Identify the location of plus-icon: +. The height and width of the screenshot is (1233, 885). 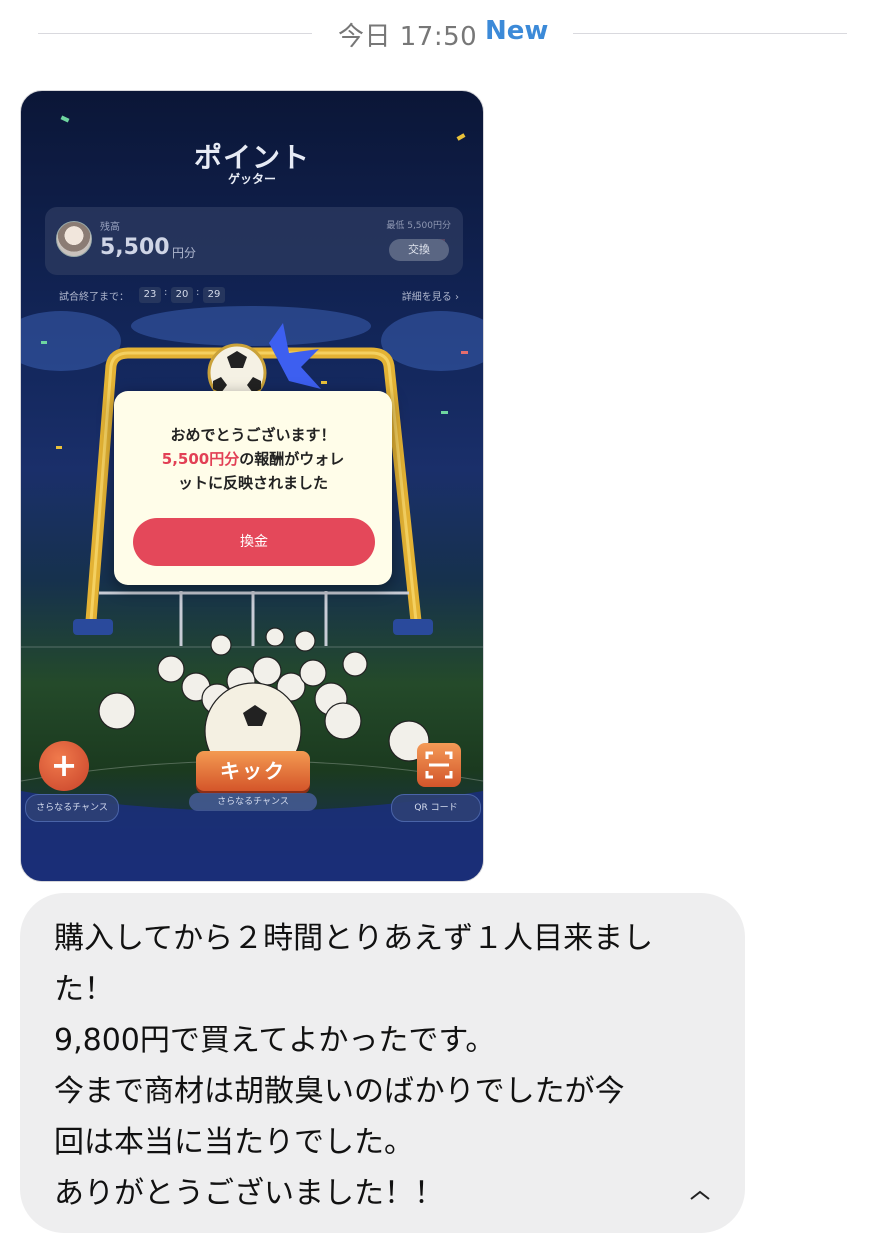
(64, 766).